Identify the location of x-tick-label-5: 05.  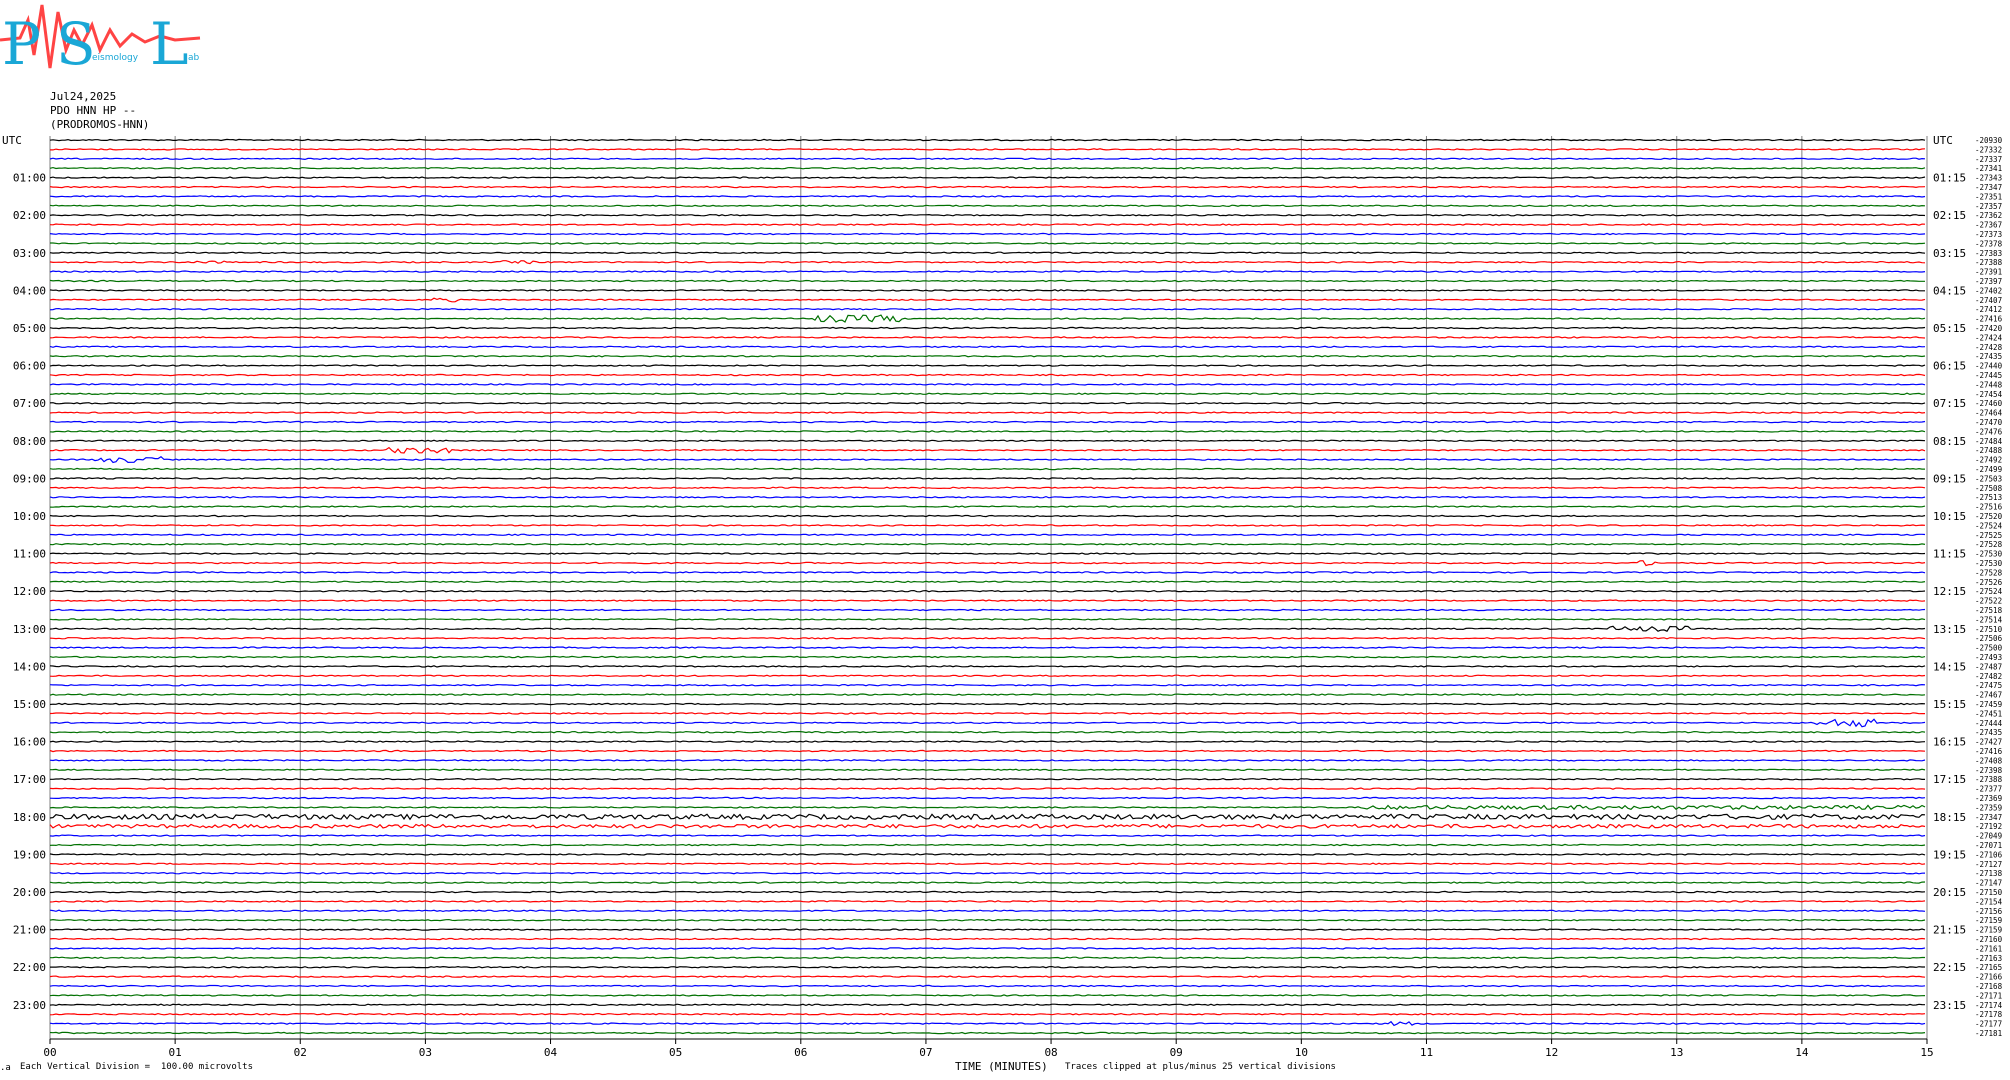
(675, 1052).